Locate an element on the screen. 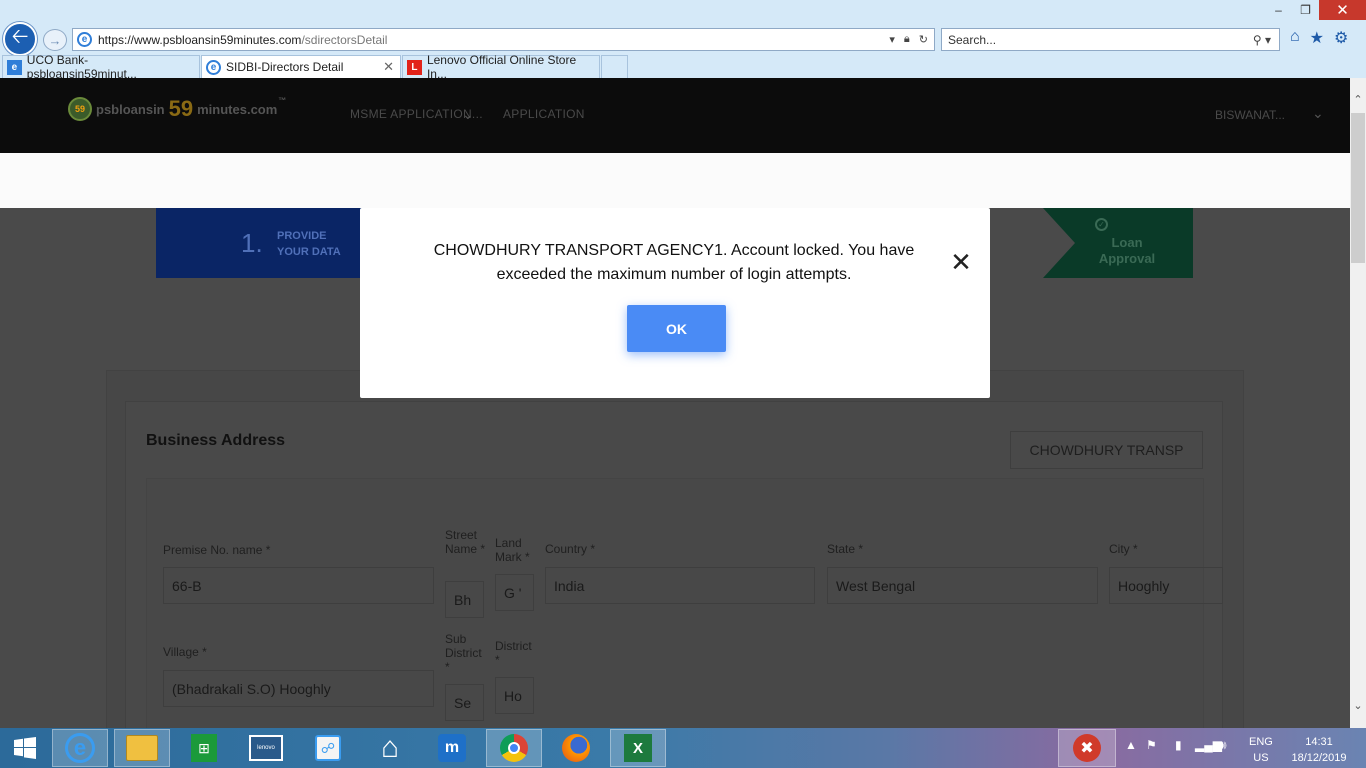 The width and height of the screenshot is (1366, 768). language-indicator: ENG US is located at coordinates (1261, 750).